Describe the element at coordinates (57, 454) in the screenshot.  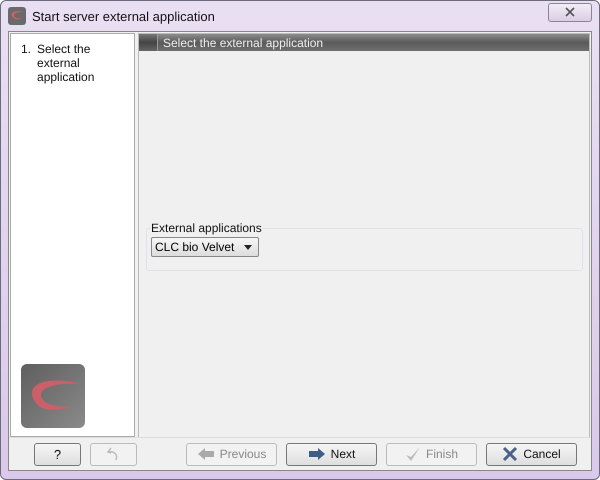
I see `help-button: ?` at that location.